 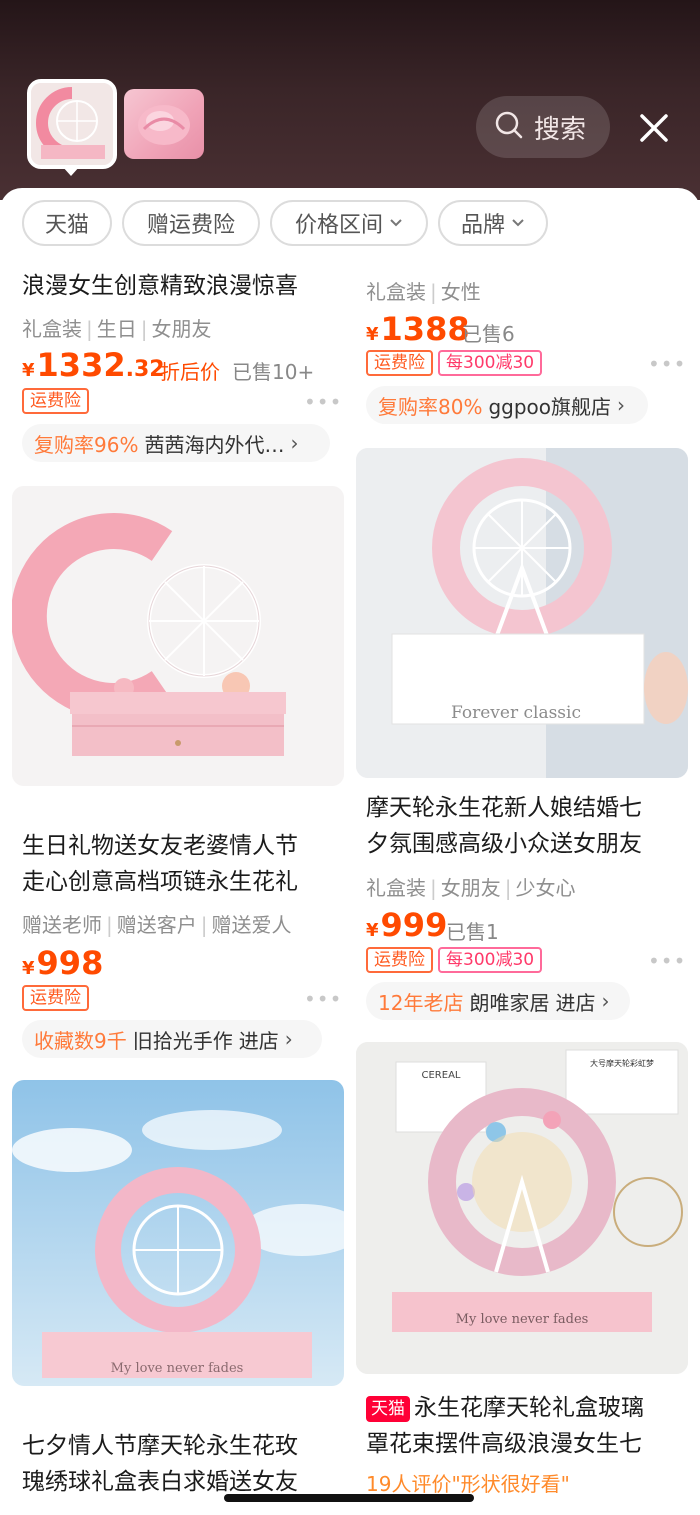 What do you see at coordinates (482, 225) in the screenshot?
I see `filter-chip-label: 品牌` at bounding box center [482, 225].